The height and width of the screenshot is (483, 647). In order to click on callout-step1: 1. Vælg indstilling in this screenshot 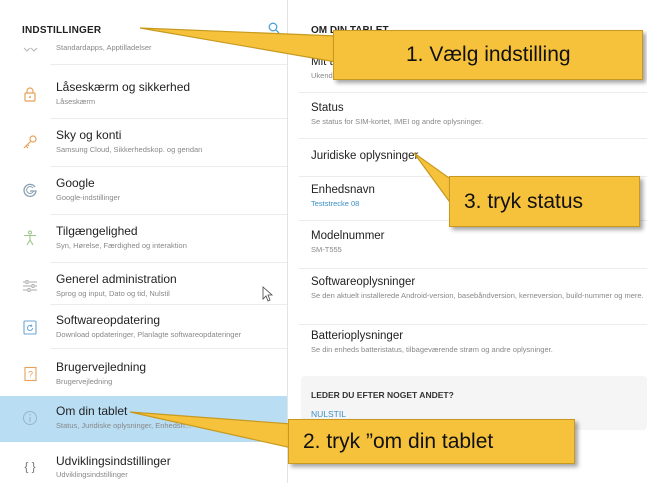, I will do `click(488, 55)`.